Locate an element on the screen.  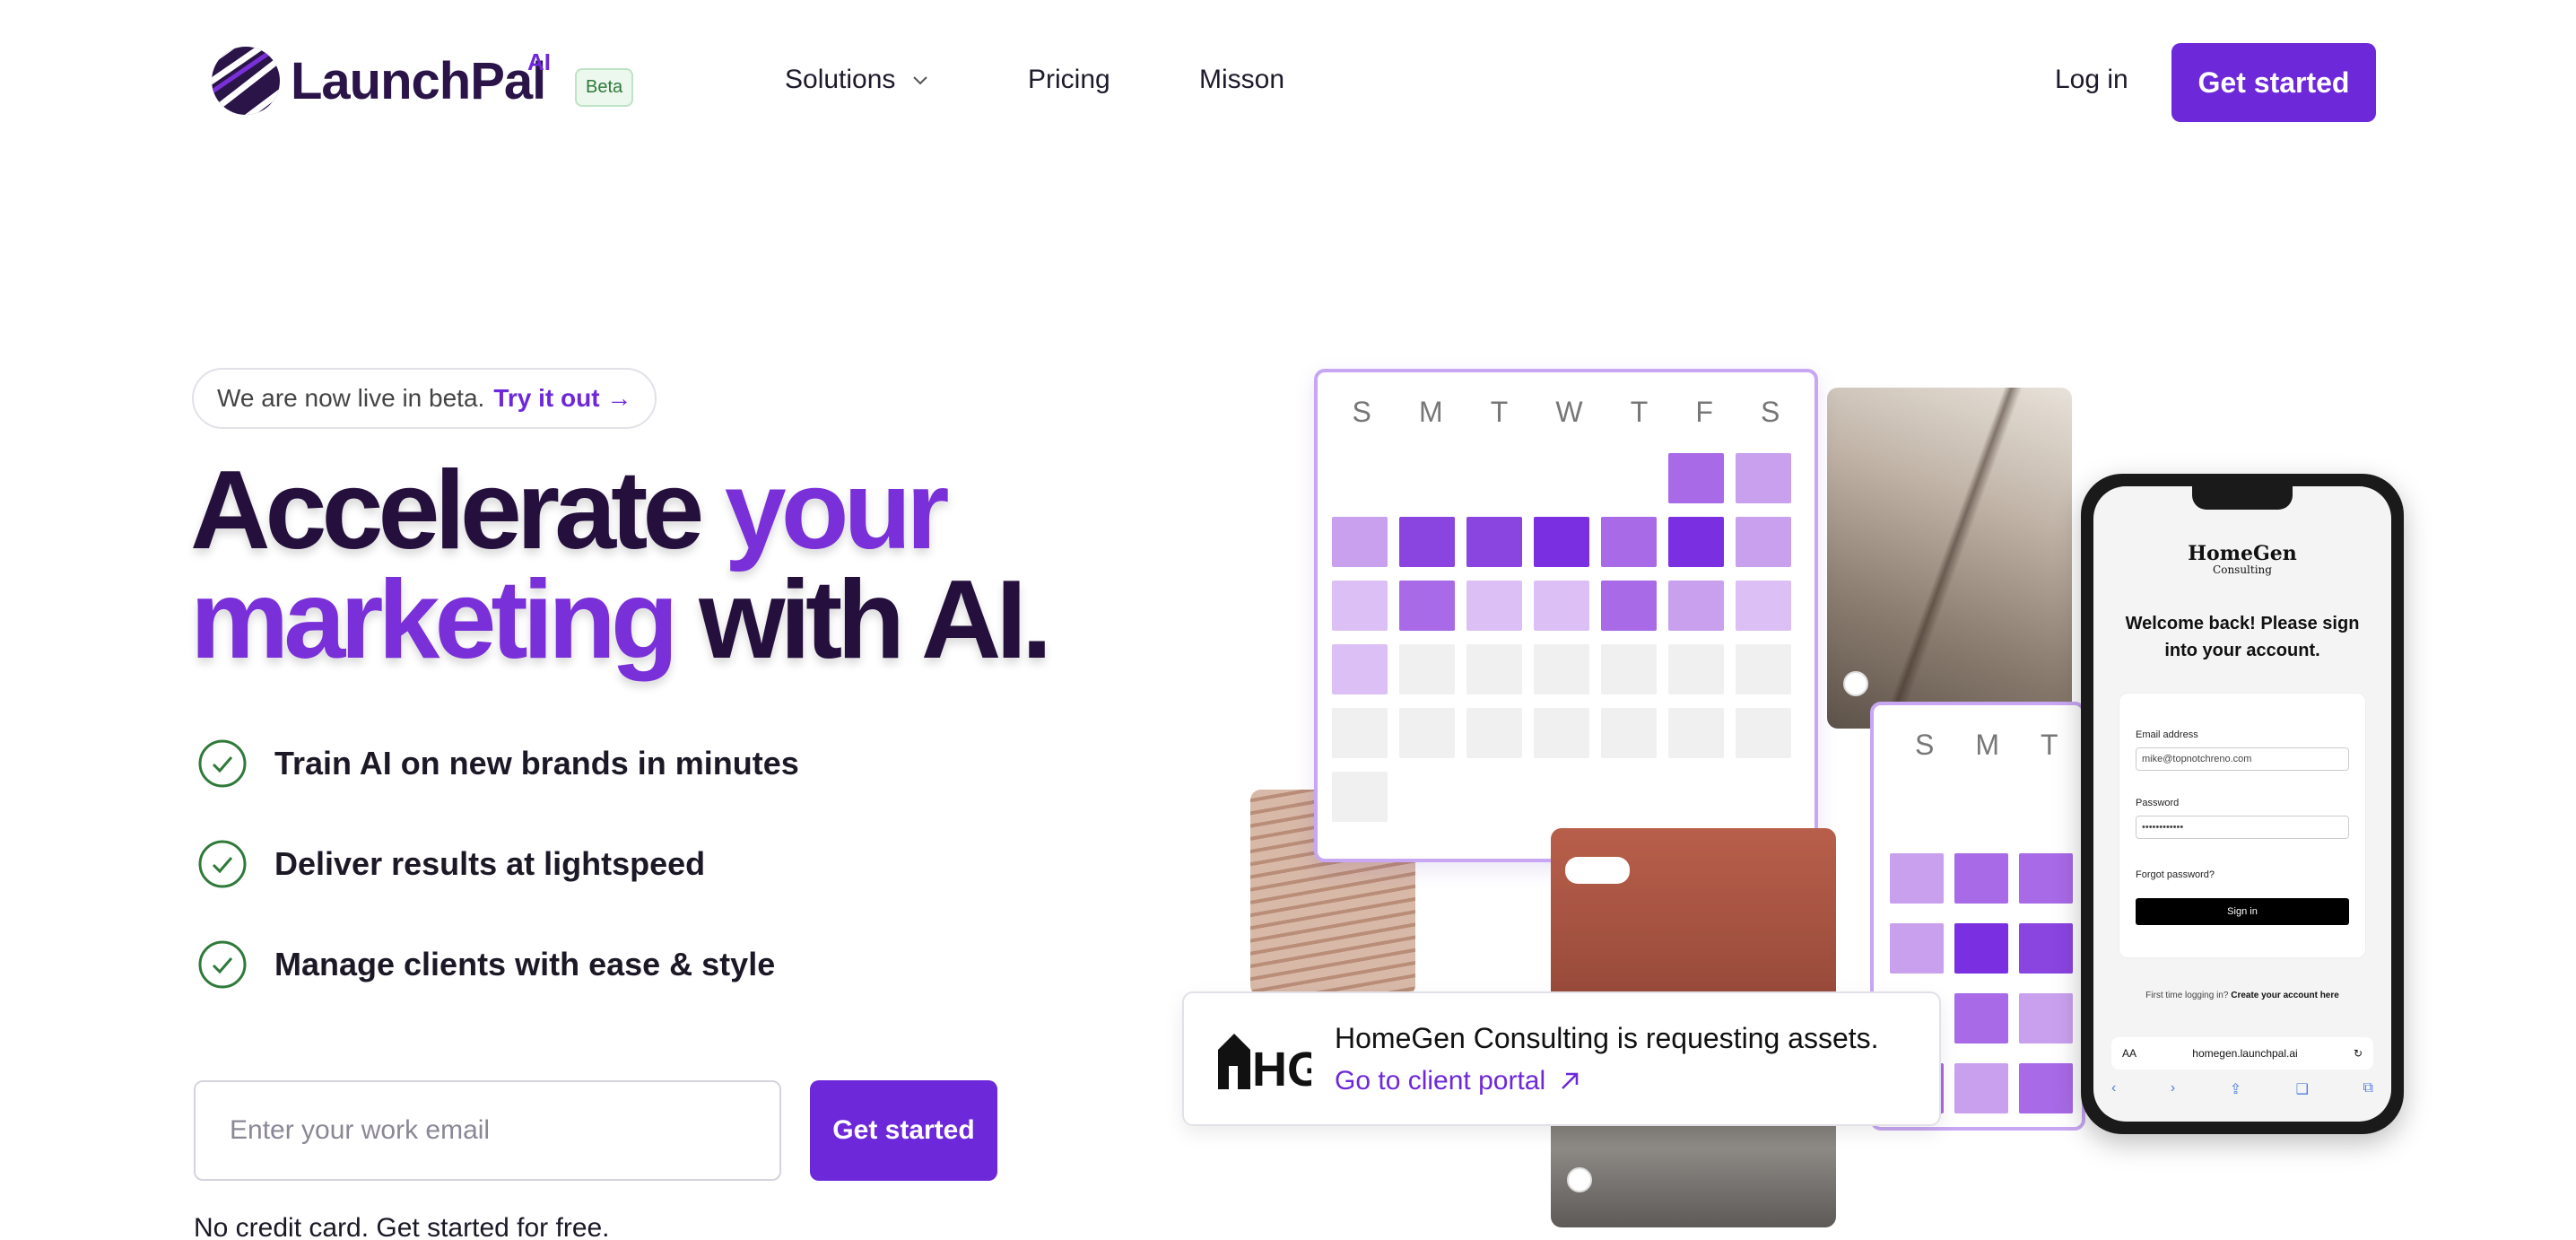
notification-title: HomeGen Consulting is requesting assets. is located at coordinates (1607, 1037).